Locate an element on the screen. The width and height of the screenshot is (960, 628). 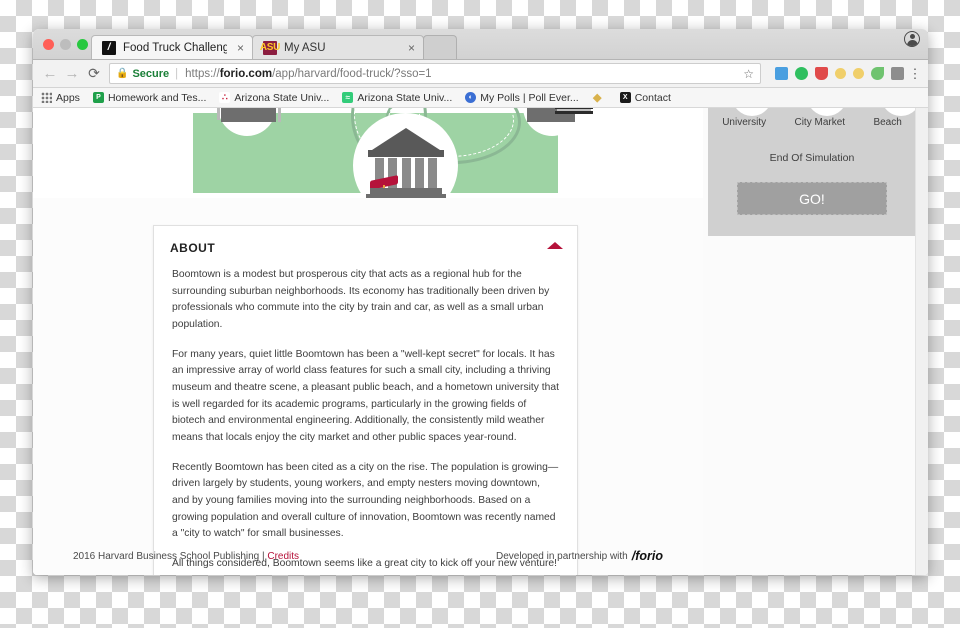
forward-button: → is located at coordinates (72, 73).